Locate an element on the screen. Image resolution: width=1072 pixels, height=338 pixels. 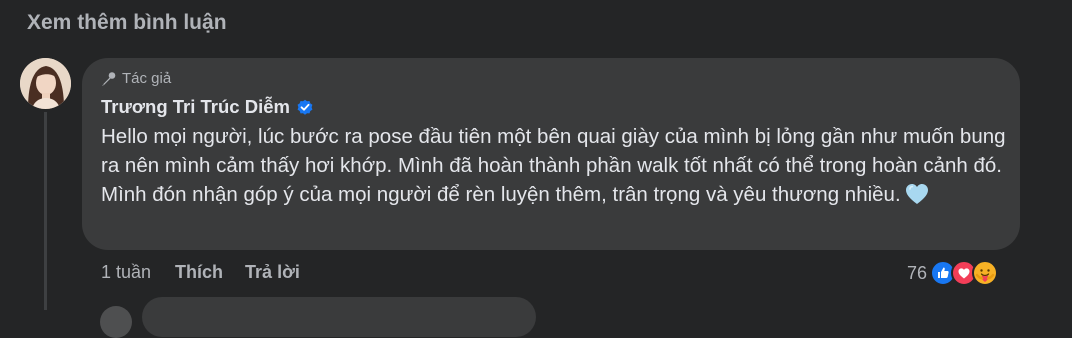
like-button: Thích is located at coordinates (199, 272).